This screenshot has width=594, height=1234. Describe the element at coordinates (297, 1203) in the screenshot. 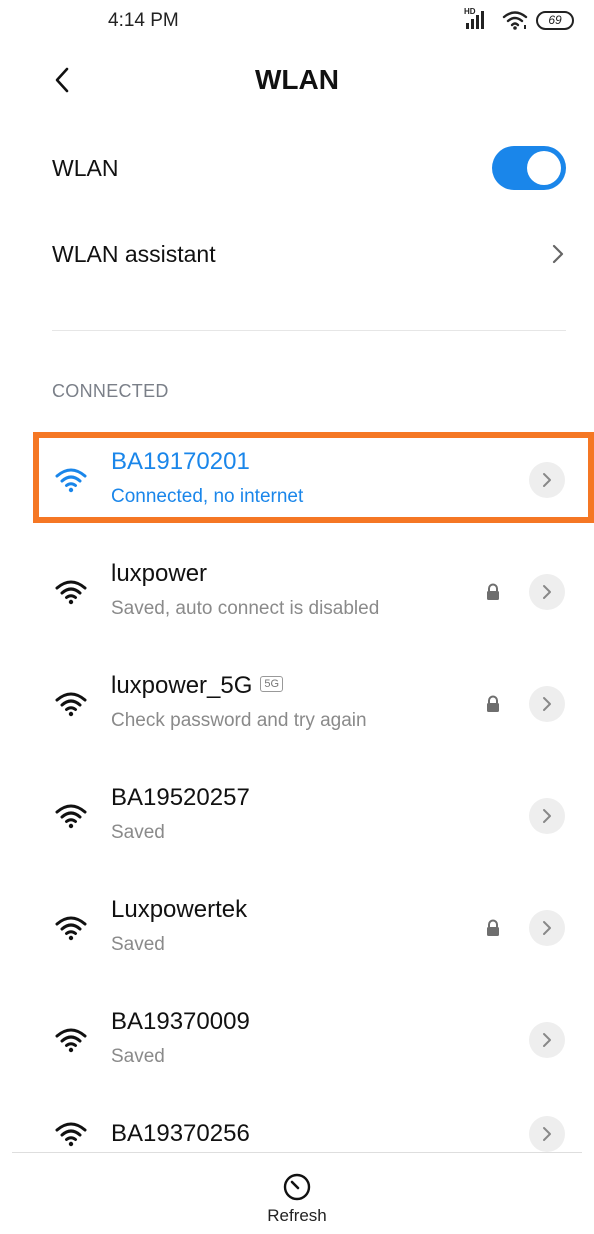

I see `refresh-button: Refresh` at that location.